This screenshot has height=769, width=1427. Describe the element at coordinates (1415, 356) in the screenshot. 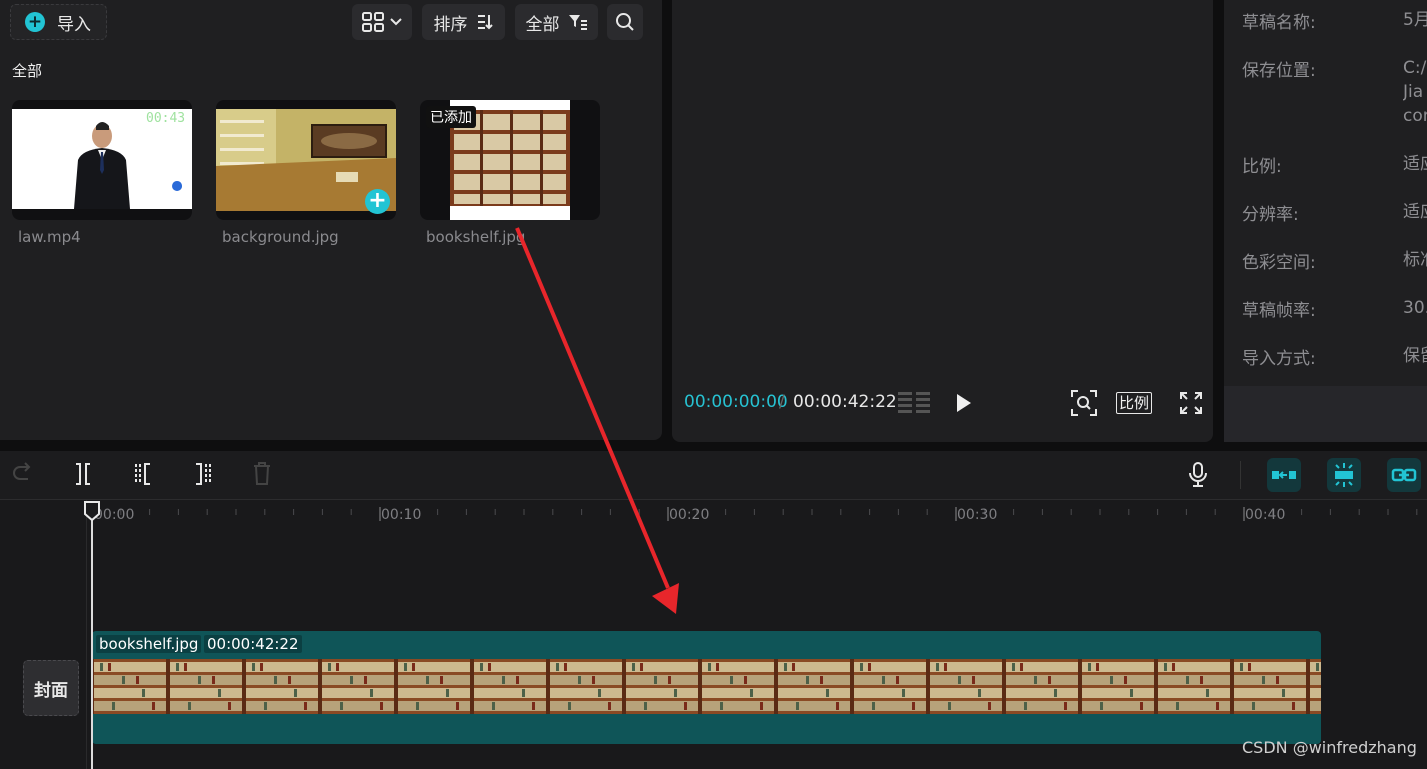

I see `prop-value-import-mode: 保留` at that location.